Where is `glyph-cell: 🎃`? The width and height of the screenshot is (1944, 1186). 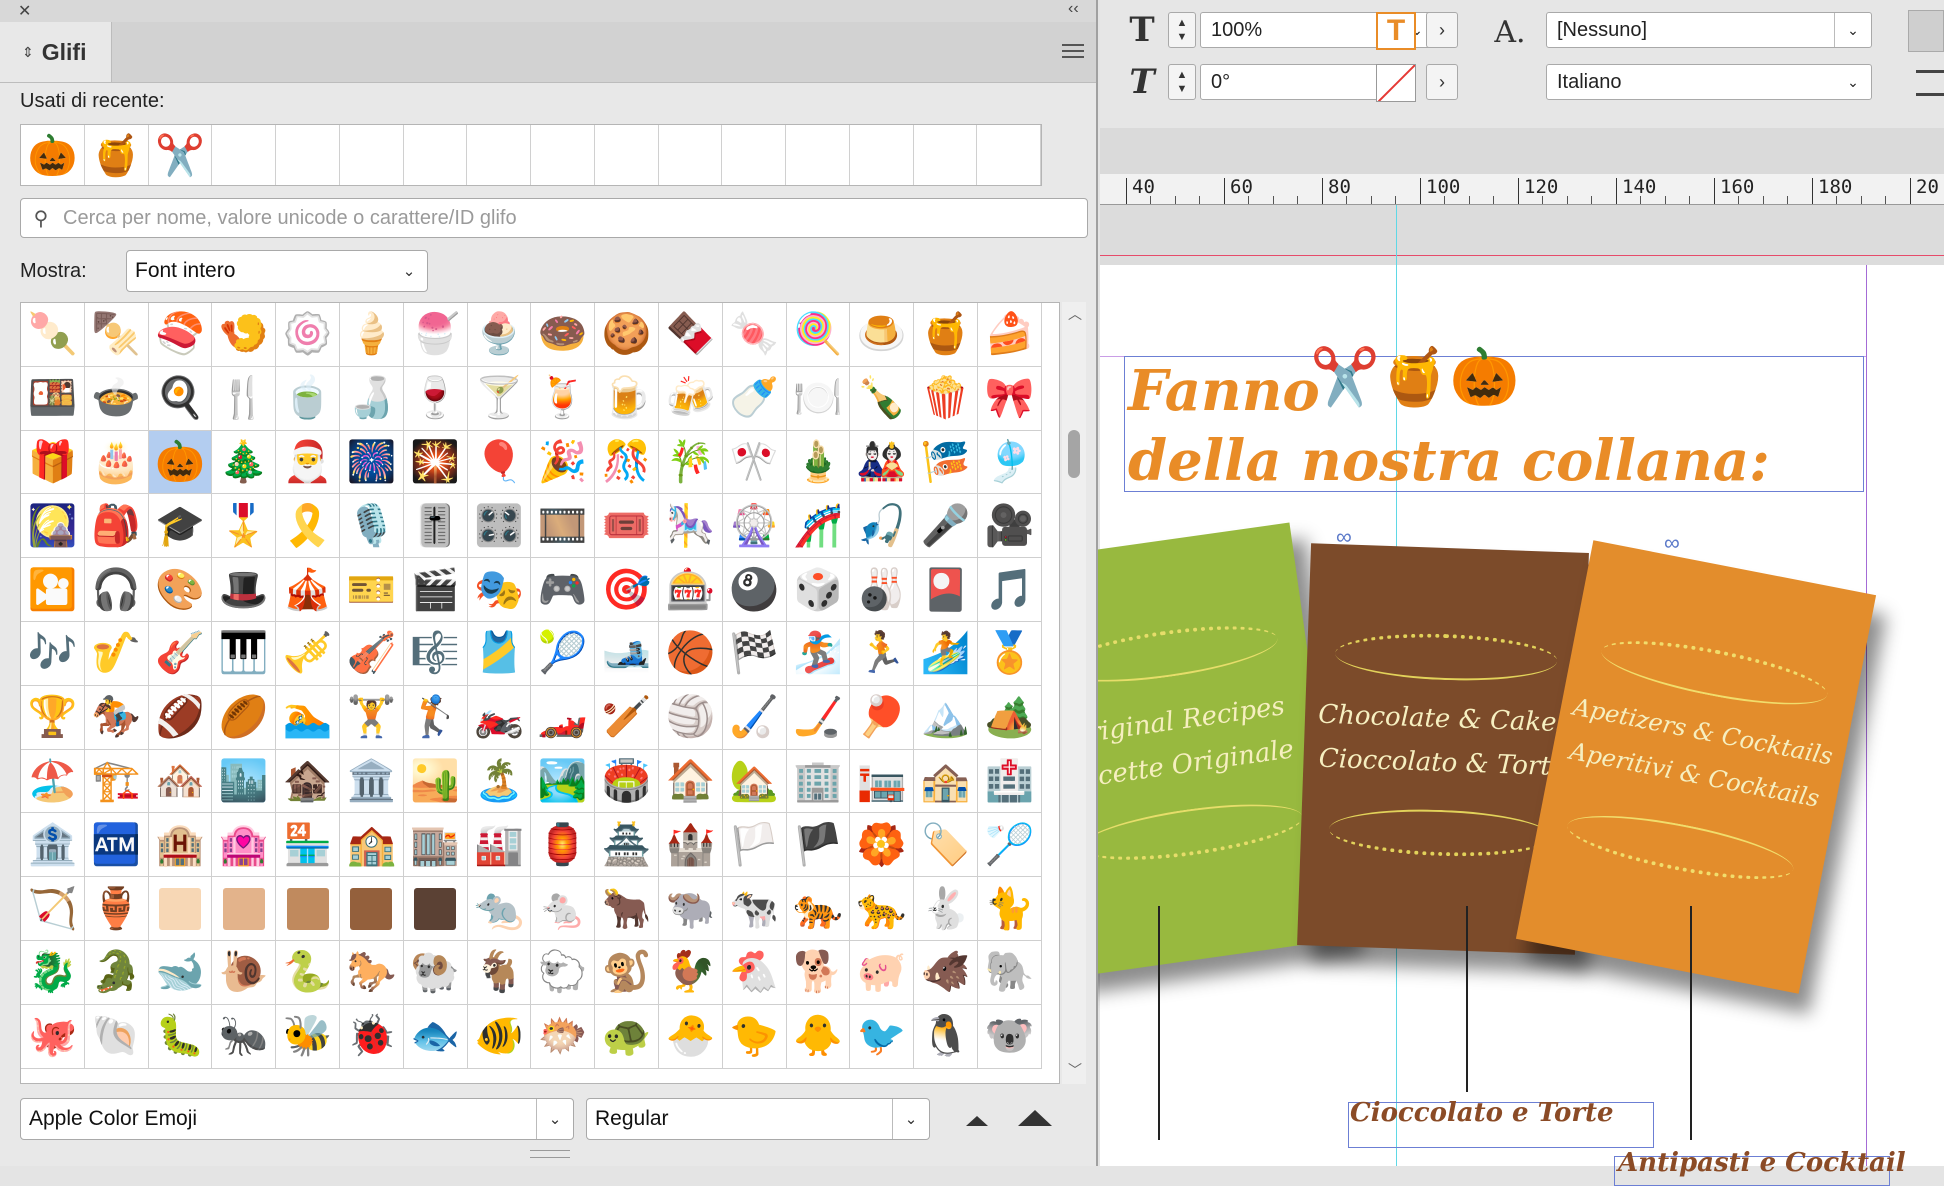
glyph-cell: 🎃 is located at coordinates (180, 462).